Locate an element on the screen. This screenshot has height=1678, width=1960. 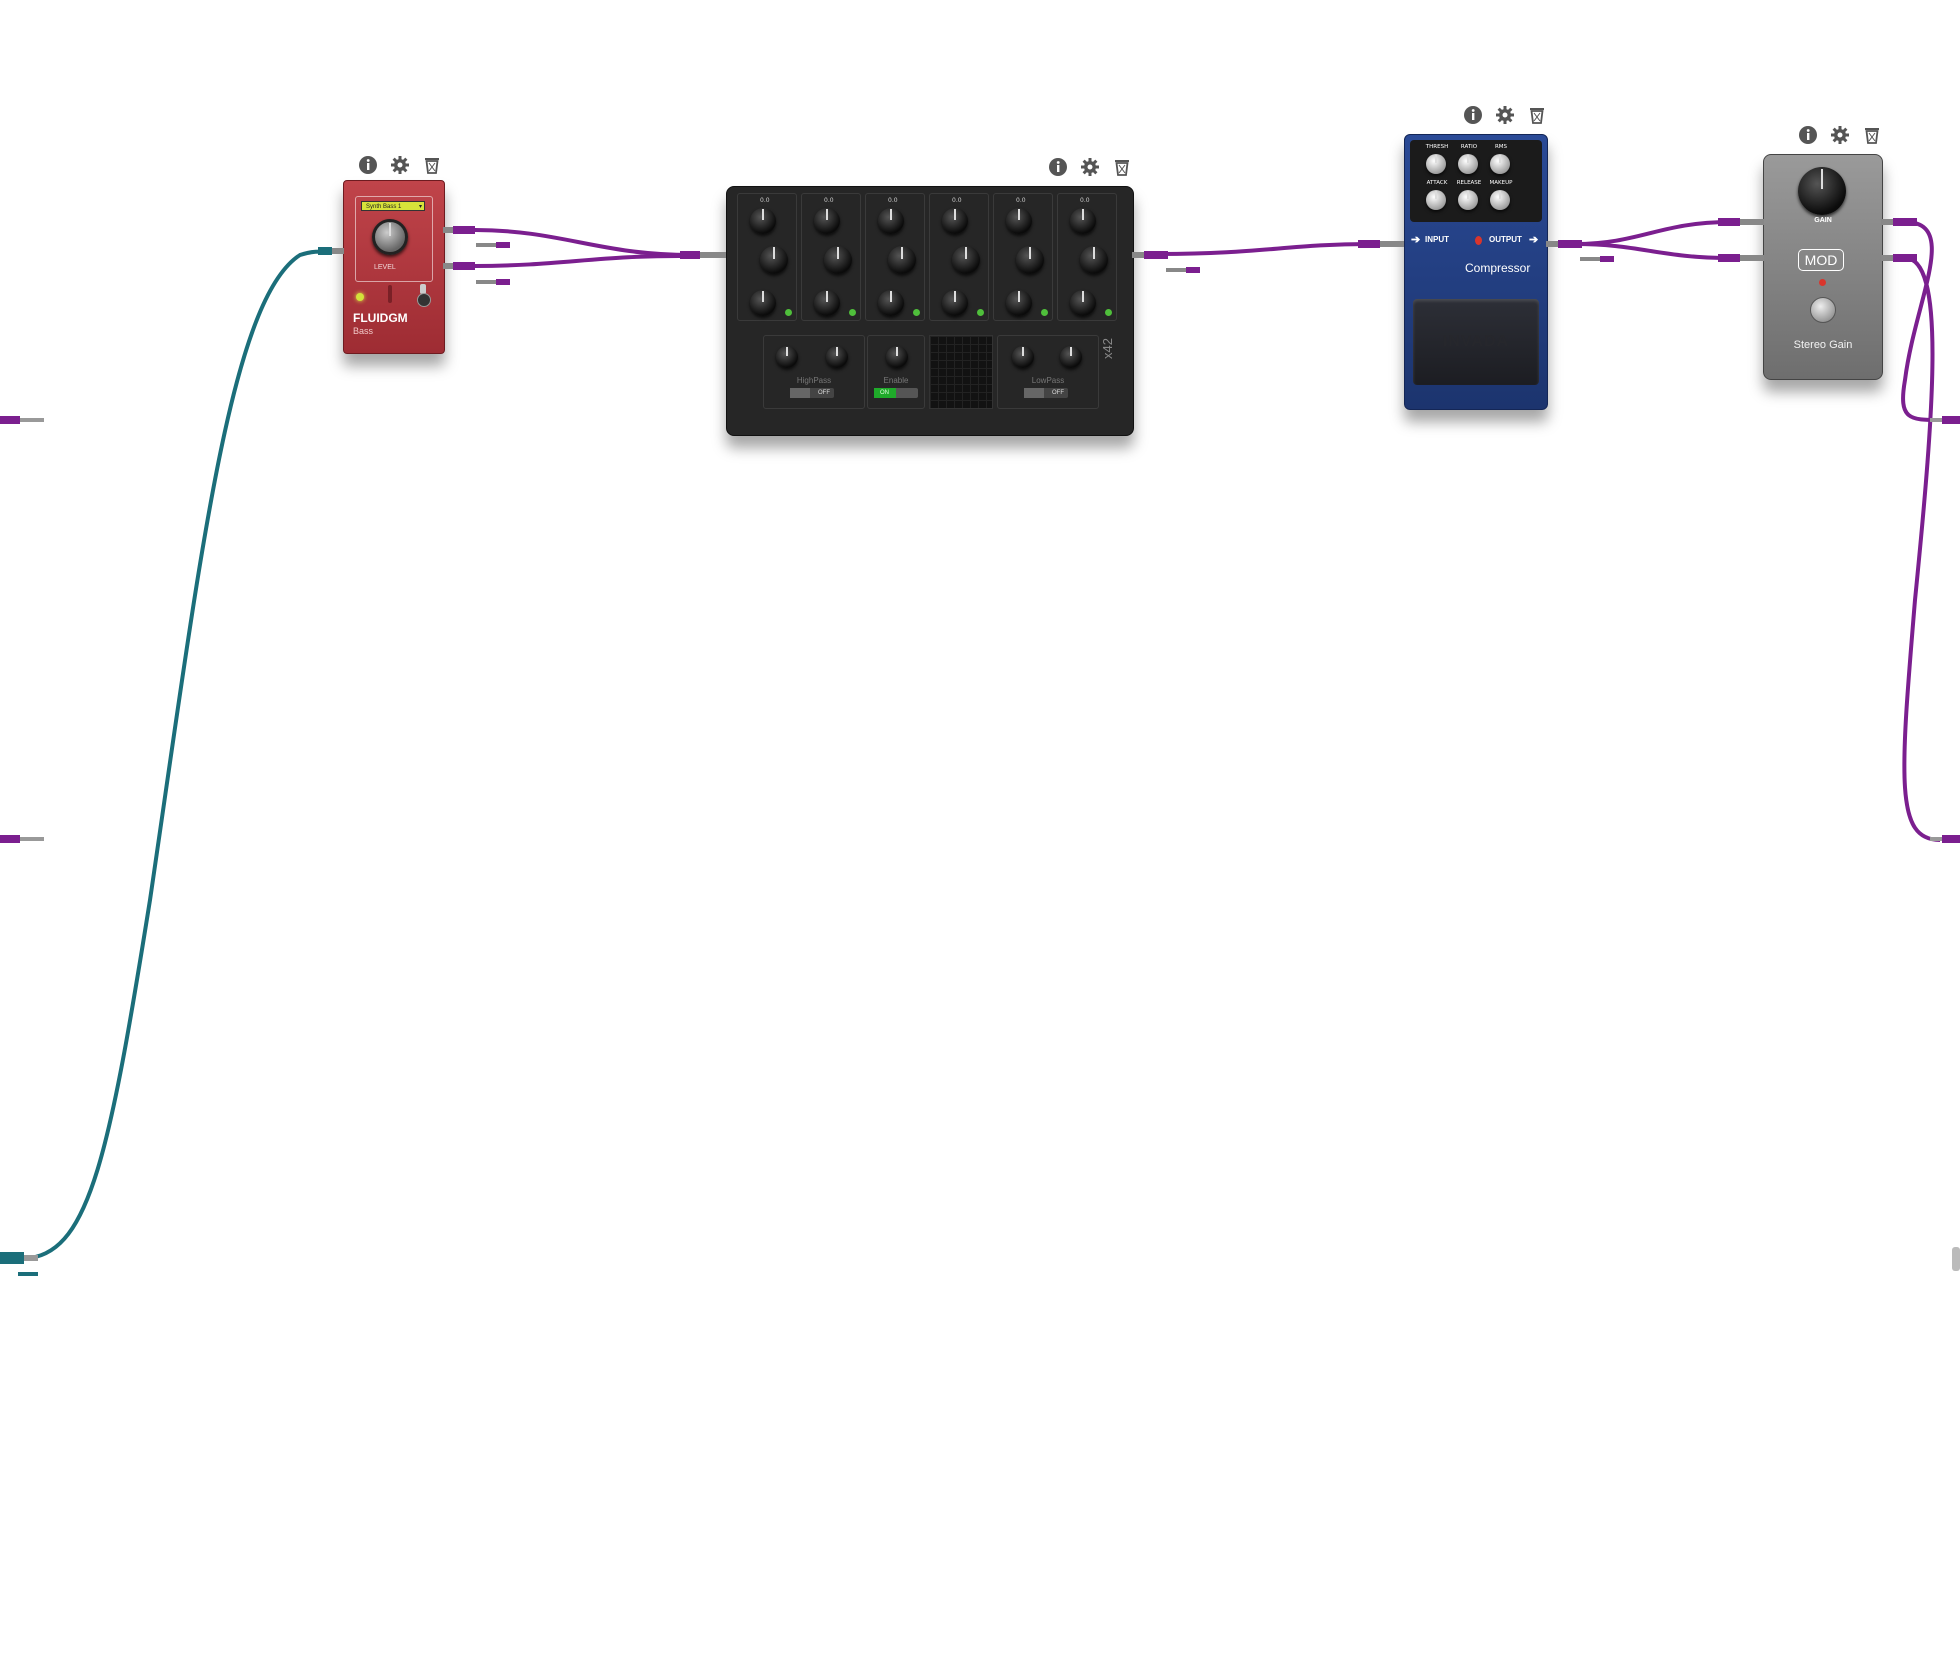
arrow-right-icon: ➔ is located at coordinates (1416, 240).